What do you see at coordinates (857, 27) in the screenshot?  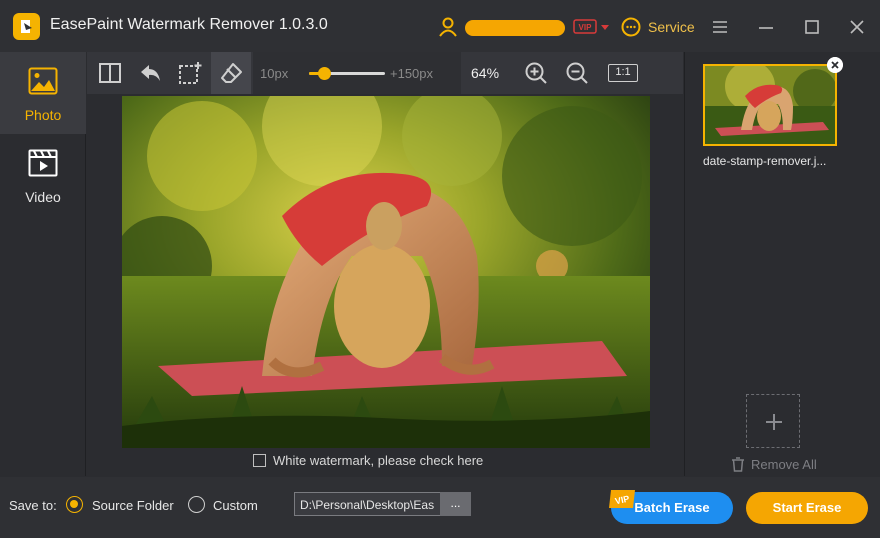 I see `close-icon` at bounding box center [857, 27].